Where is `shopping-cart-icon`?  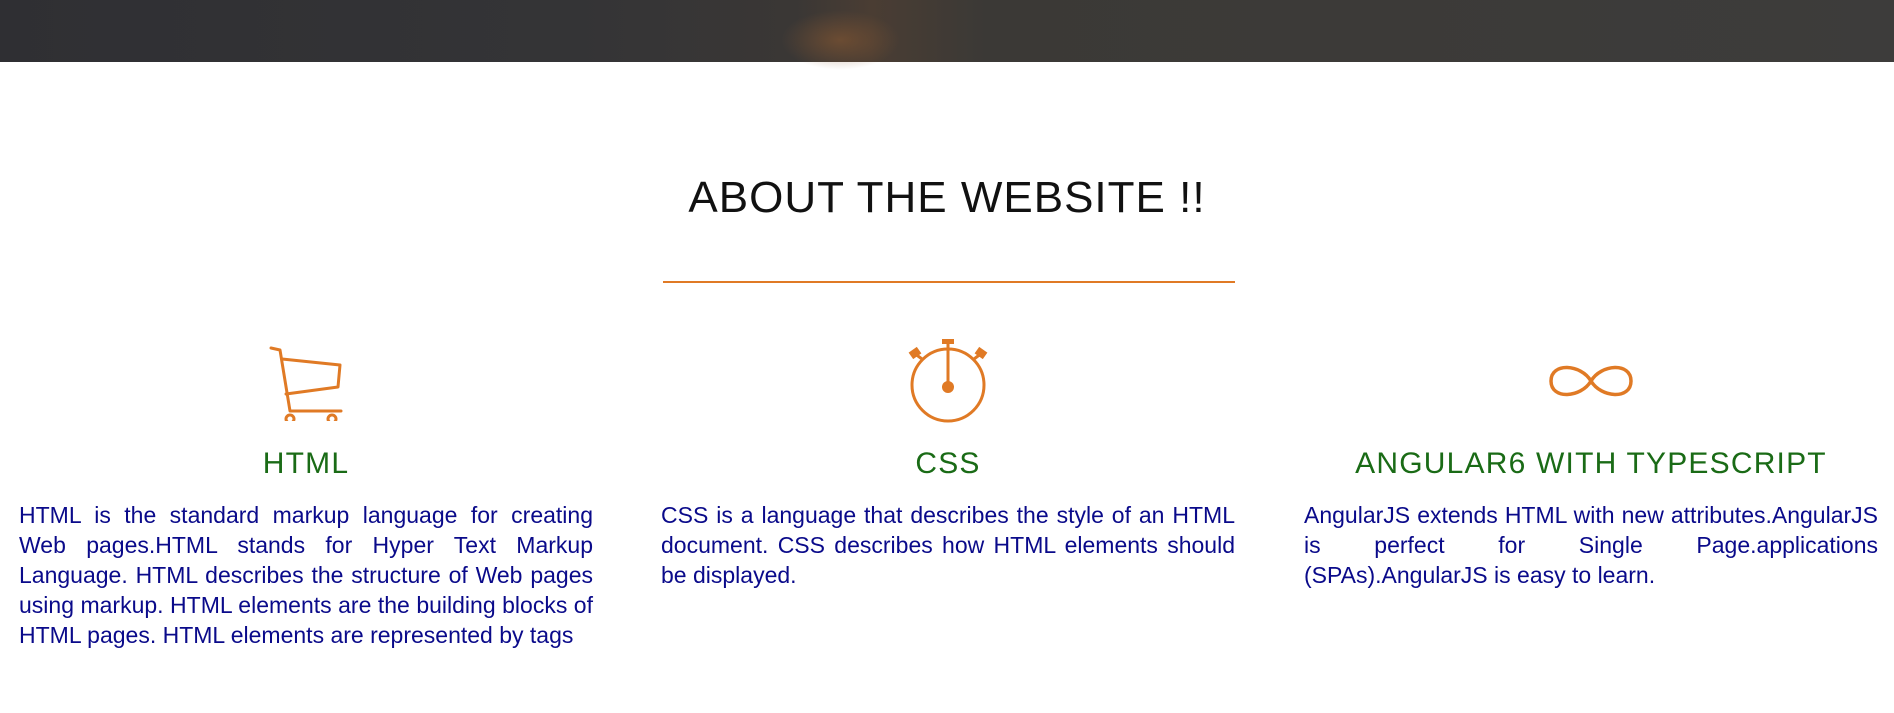
shopping-cart-icon is located at coordinates (306, 381).